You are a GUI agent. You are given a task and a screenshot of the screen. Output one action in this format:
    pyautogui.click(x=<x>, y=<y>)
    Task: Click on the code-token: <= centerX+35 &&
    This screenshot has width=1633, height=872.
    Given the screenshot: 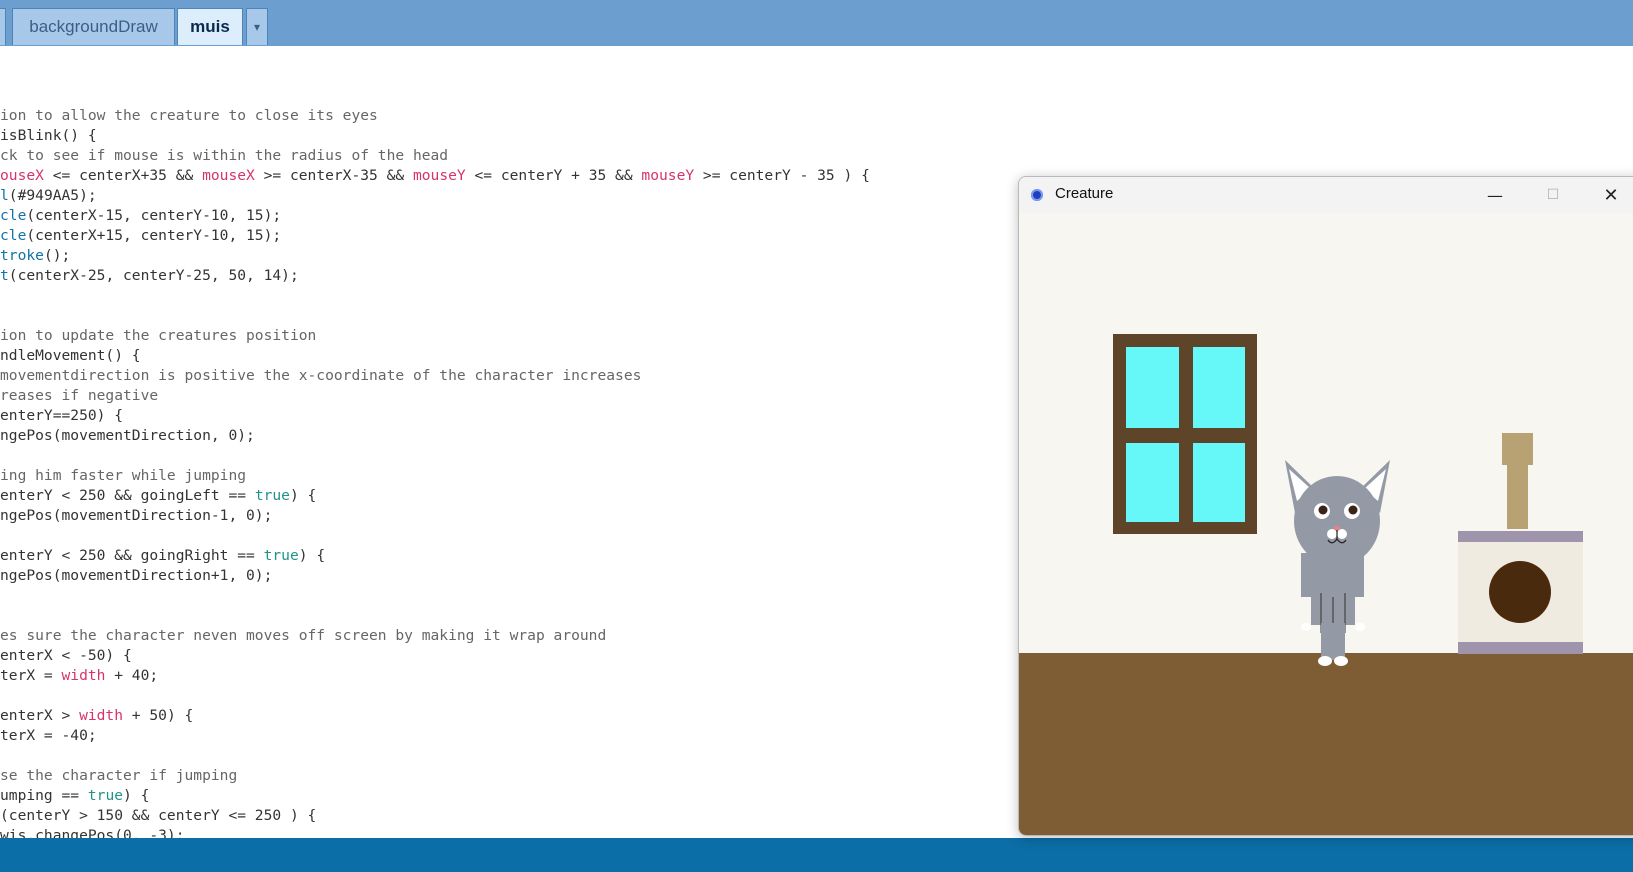 What is the action you would take?
    pyautogui.click(x=123, y=175)
    